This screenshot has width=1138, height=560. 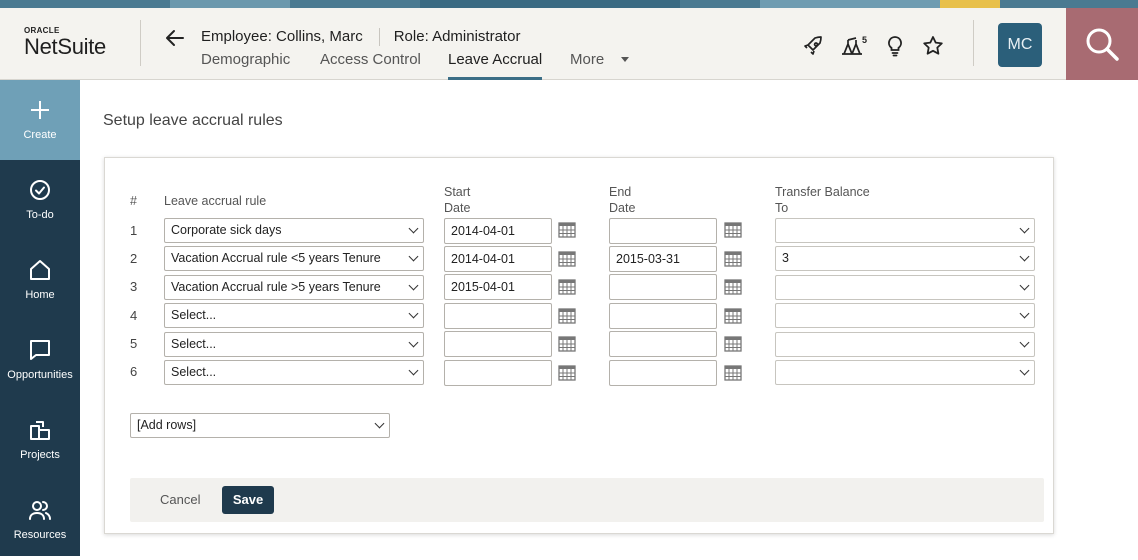 I want to click on leave-rule-select: Vacation Accrual rule >5 years Tenure, so click(x=294, y=287).